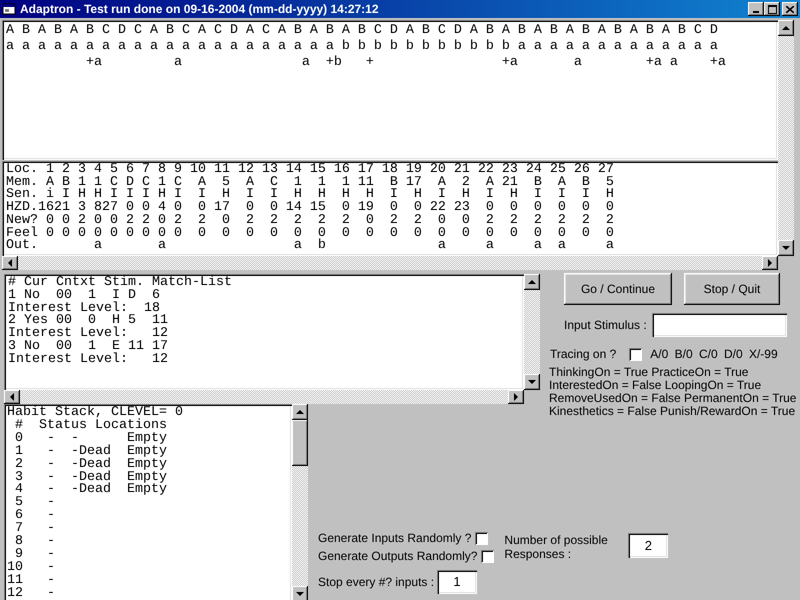  Describe the element at coordinates (35, 503) in the screenshot. I see `habit-stack-line: 5 -` at that location.